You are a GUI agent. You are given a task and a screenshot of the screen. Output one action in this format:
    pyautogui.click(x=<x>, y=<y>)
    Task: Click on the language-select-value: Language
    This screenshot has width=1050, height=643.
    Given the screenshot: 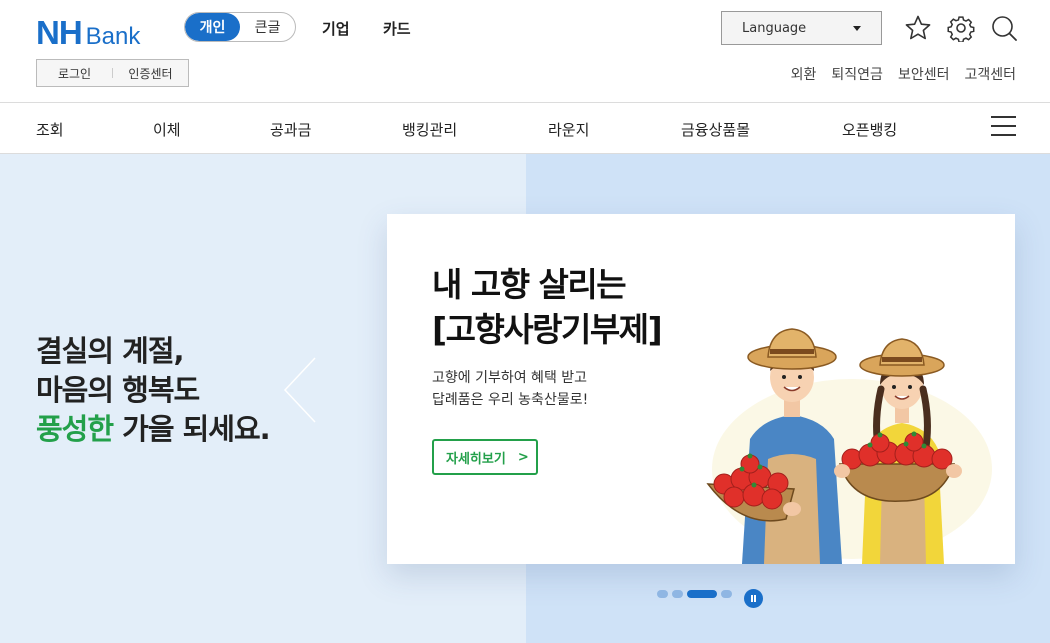 What is the action you would take?
    pyautogui.click(x=774, y=28)
    